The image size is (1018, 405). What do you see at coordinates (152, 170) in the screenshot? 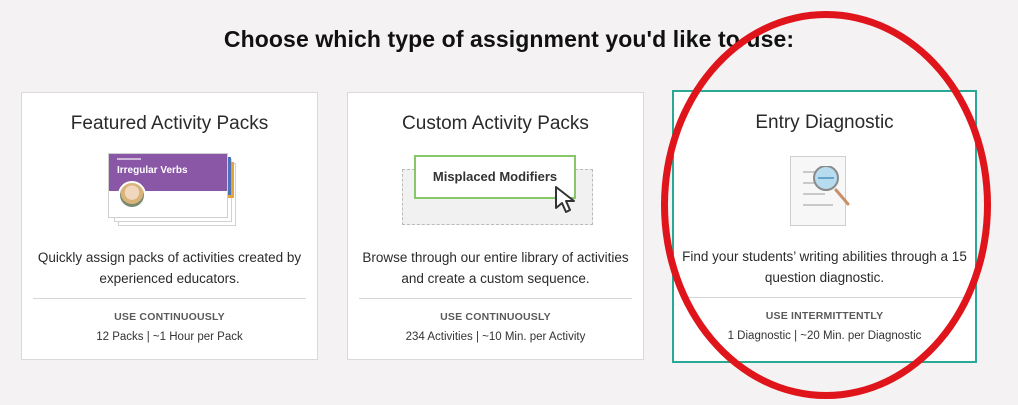
I see `pack-label: Irregular Verbs` at bounding box center [152, 170].